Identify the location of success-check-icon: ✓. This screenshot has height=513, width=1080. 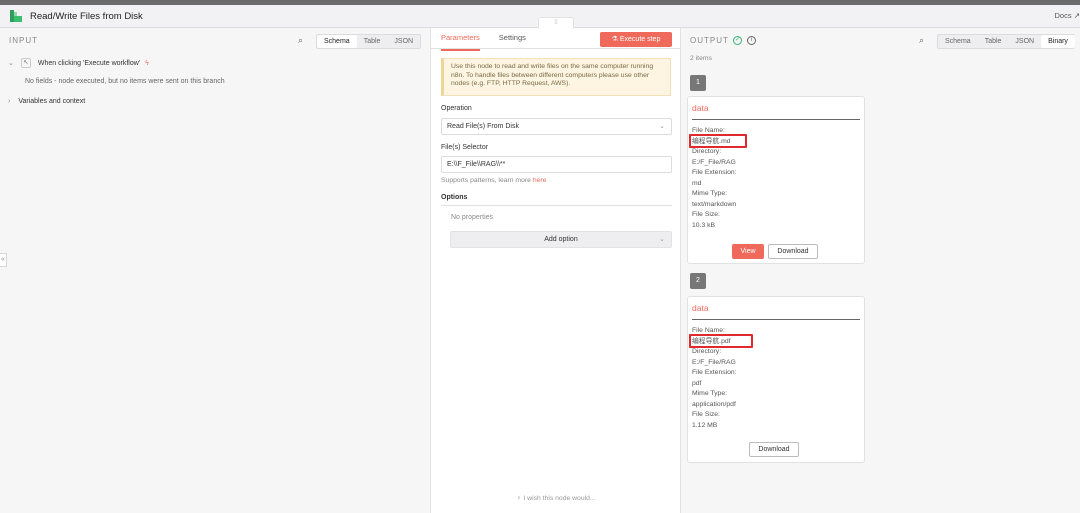
(737, 40).